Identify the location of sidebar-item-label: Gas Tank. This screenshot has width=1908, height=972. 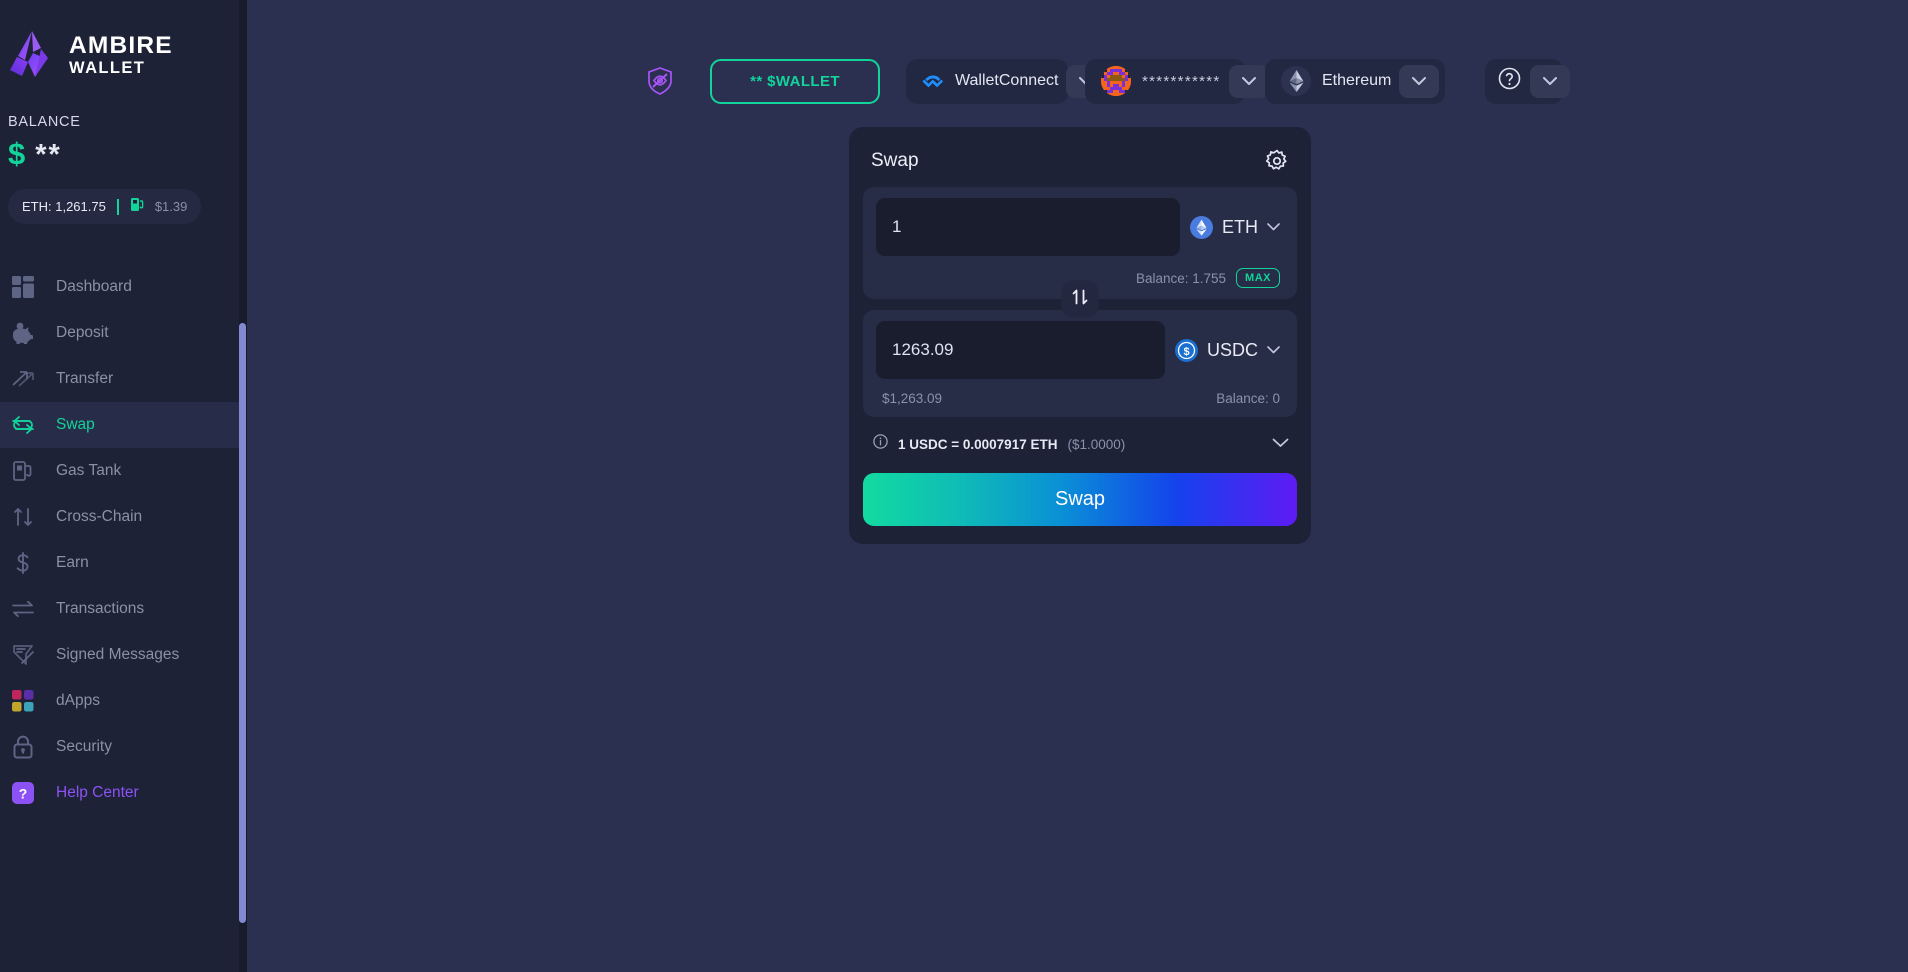
(89, 470).